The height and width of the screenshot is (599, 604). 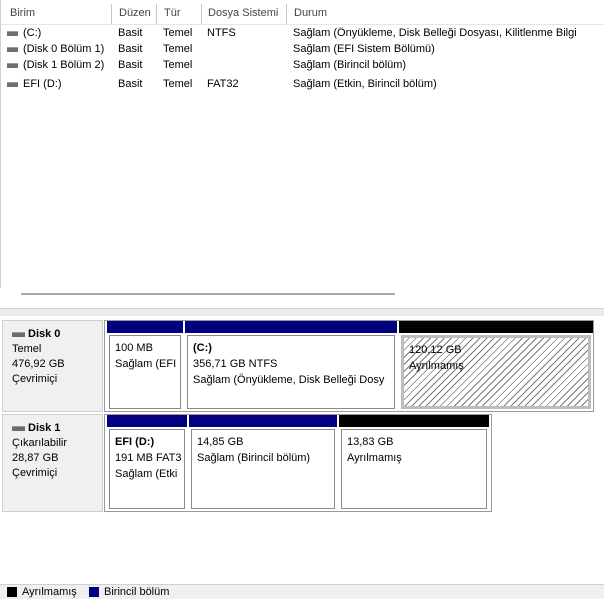 I want to click on column-header-volume: Birim, so click(x=59, y=14).